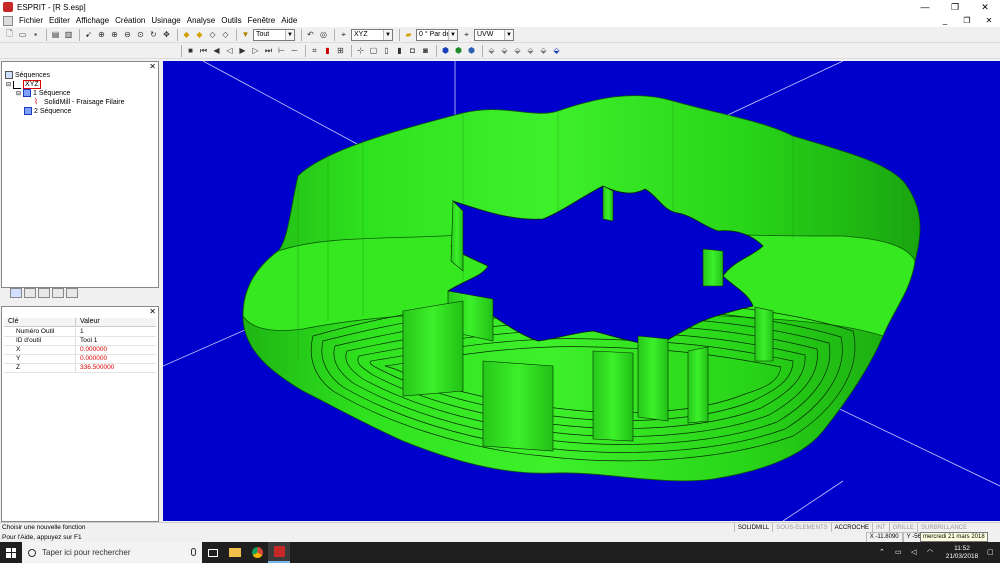 Image resolution: width=1000 pixels, height=563 pixels. Describe the element at coordinates (9, 34) in the screenshot. I see `new-file-icon: 🗋` at that location.